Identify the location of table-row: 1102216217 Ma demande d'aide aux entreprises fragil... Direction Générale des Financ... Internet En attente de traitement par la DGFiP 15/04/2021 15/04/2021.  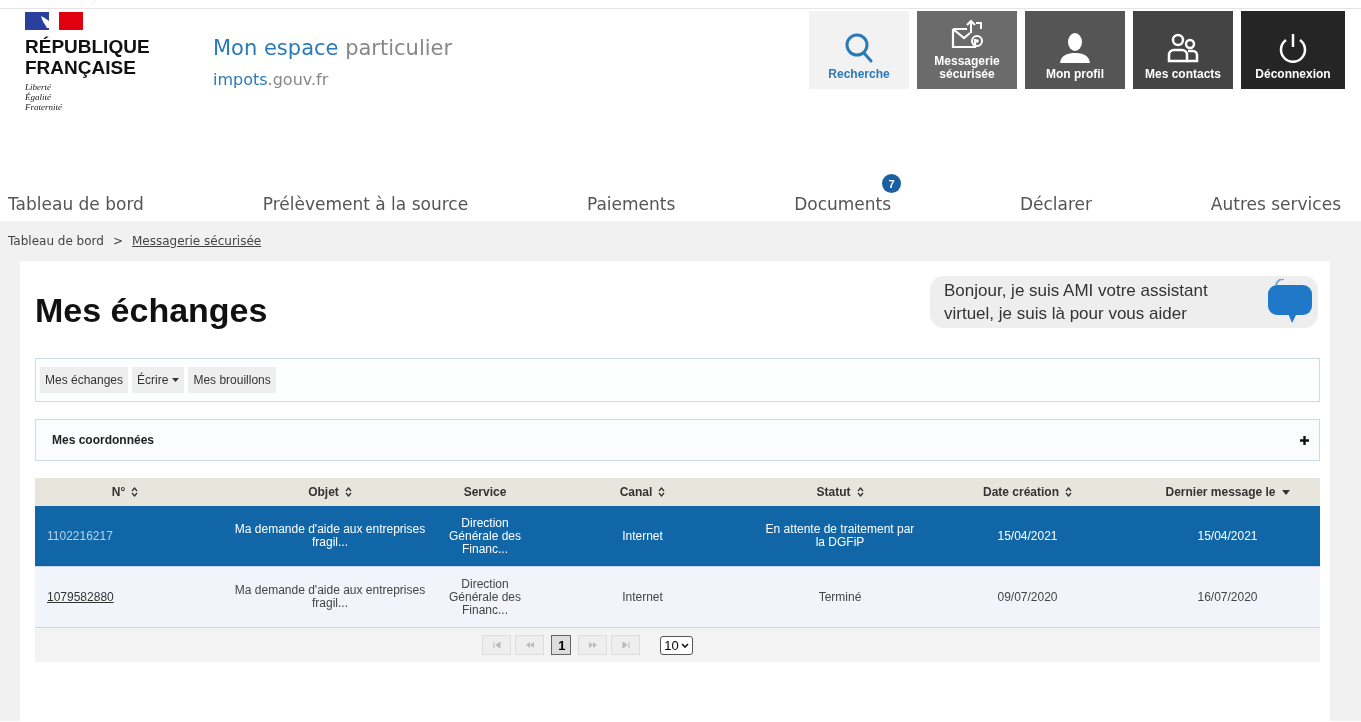
(677, 536).